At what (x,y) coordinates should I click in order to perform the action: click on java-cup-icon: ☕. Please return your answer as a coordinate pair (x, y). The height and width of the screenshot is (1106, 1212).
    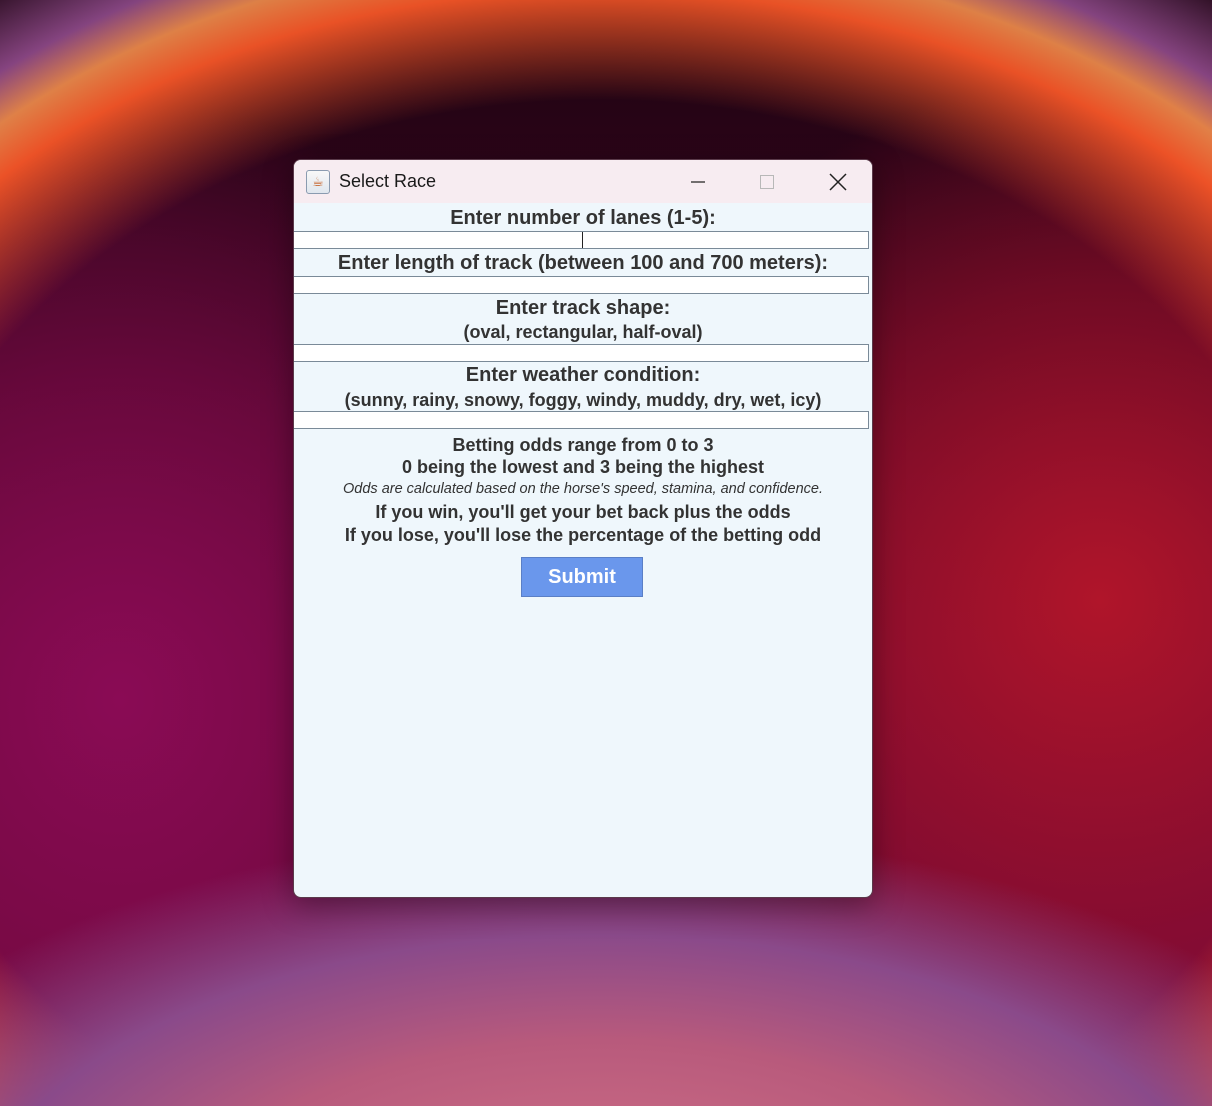
    Looking at the image, I should click on (318, 181).